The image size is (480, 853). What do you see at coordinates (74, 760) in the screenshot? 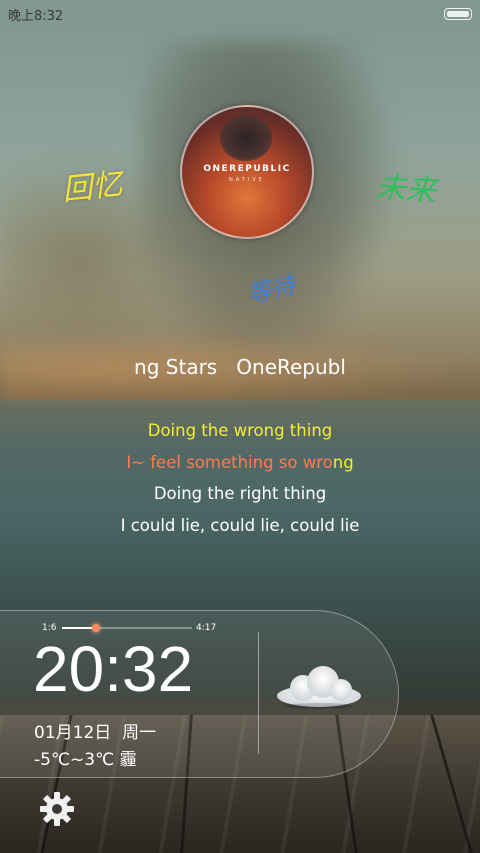
I see `temperature-range: -5℃~3℃` at bounding box center [74, 760].